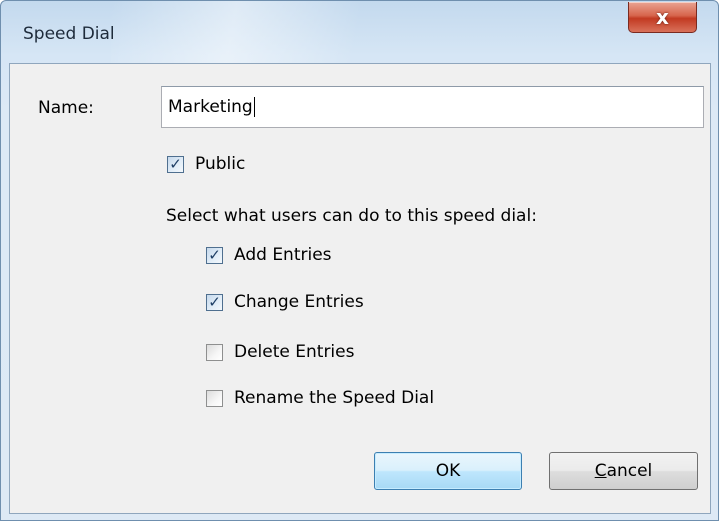 This screenshot has height=523, width=721. What do you see at coordinates (214, 352) in the screenshot?
I see `delete-entries-checkbox` at bounding box center [214, 352].